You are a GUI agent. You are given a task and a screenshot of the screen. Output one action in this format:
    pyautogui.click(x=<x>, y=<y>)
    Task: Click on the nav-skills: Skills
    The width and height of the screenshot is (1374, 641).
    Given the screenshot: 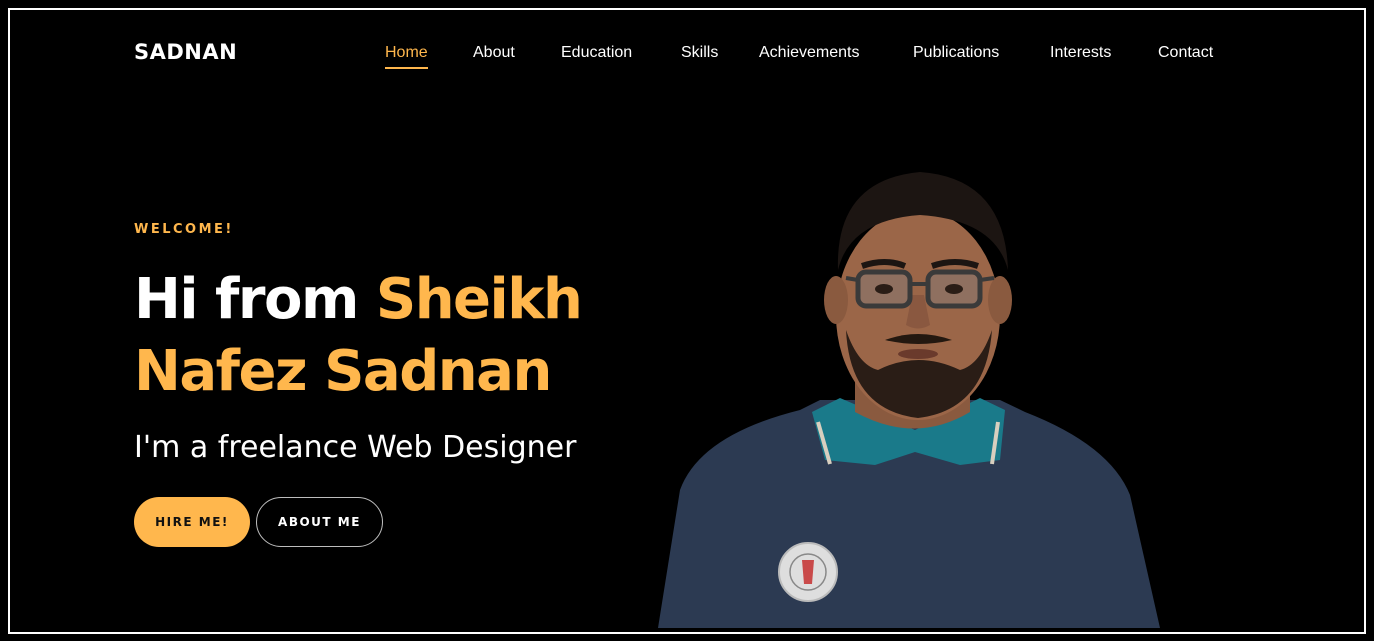 What is the action you would take?
    pyautogui.click(x=699, y=53)
    